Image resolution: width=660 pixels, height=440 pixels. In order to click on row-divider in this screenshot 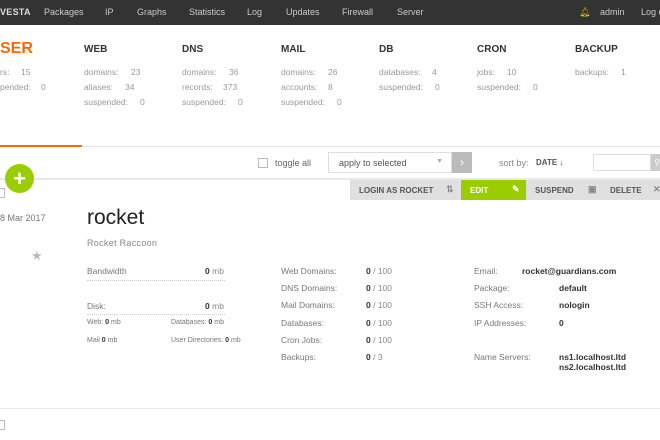, I will do `click(330, 408)`.